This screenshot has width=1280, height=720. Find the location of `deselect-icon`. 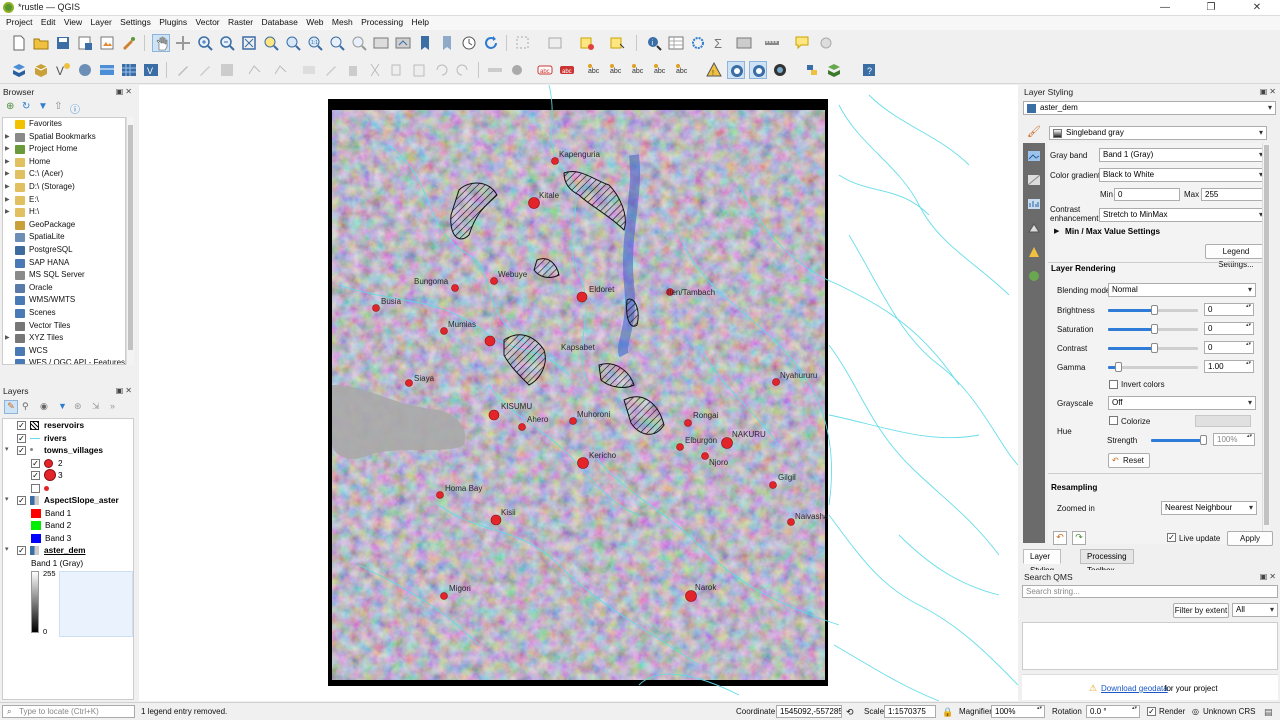

deselect-icon is located at coordinates (617, 43).